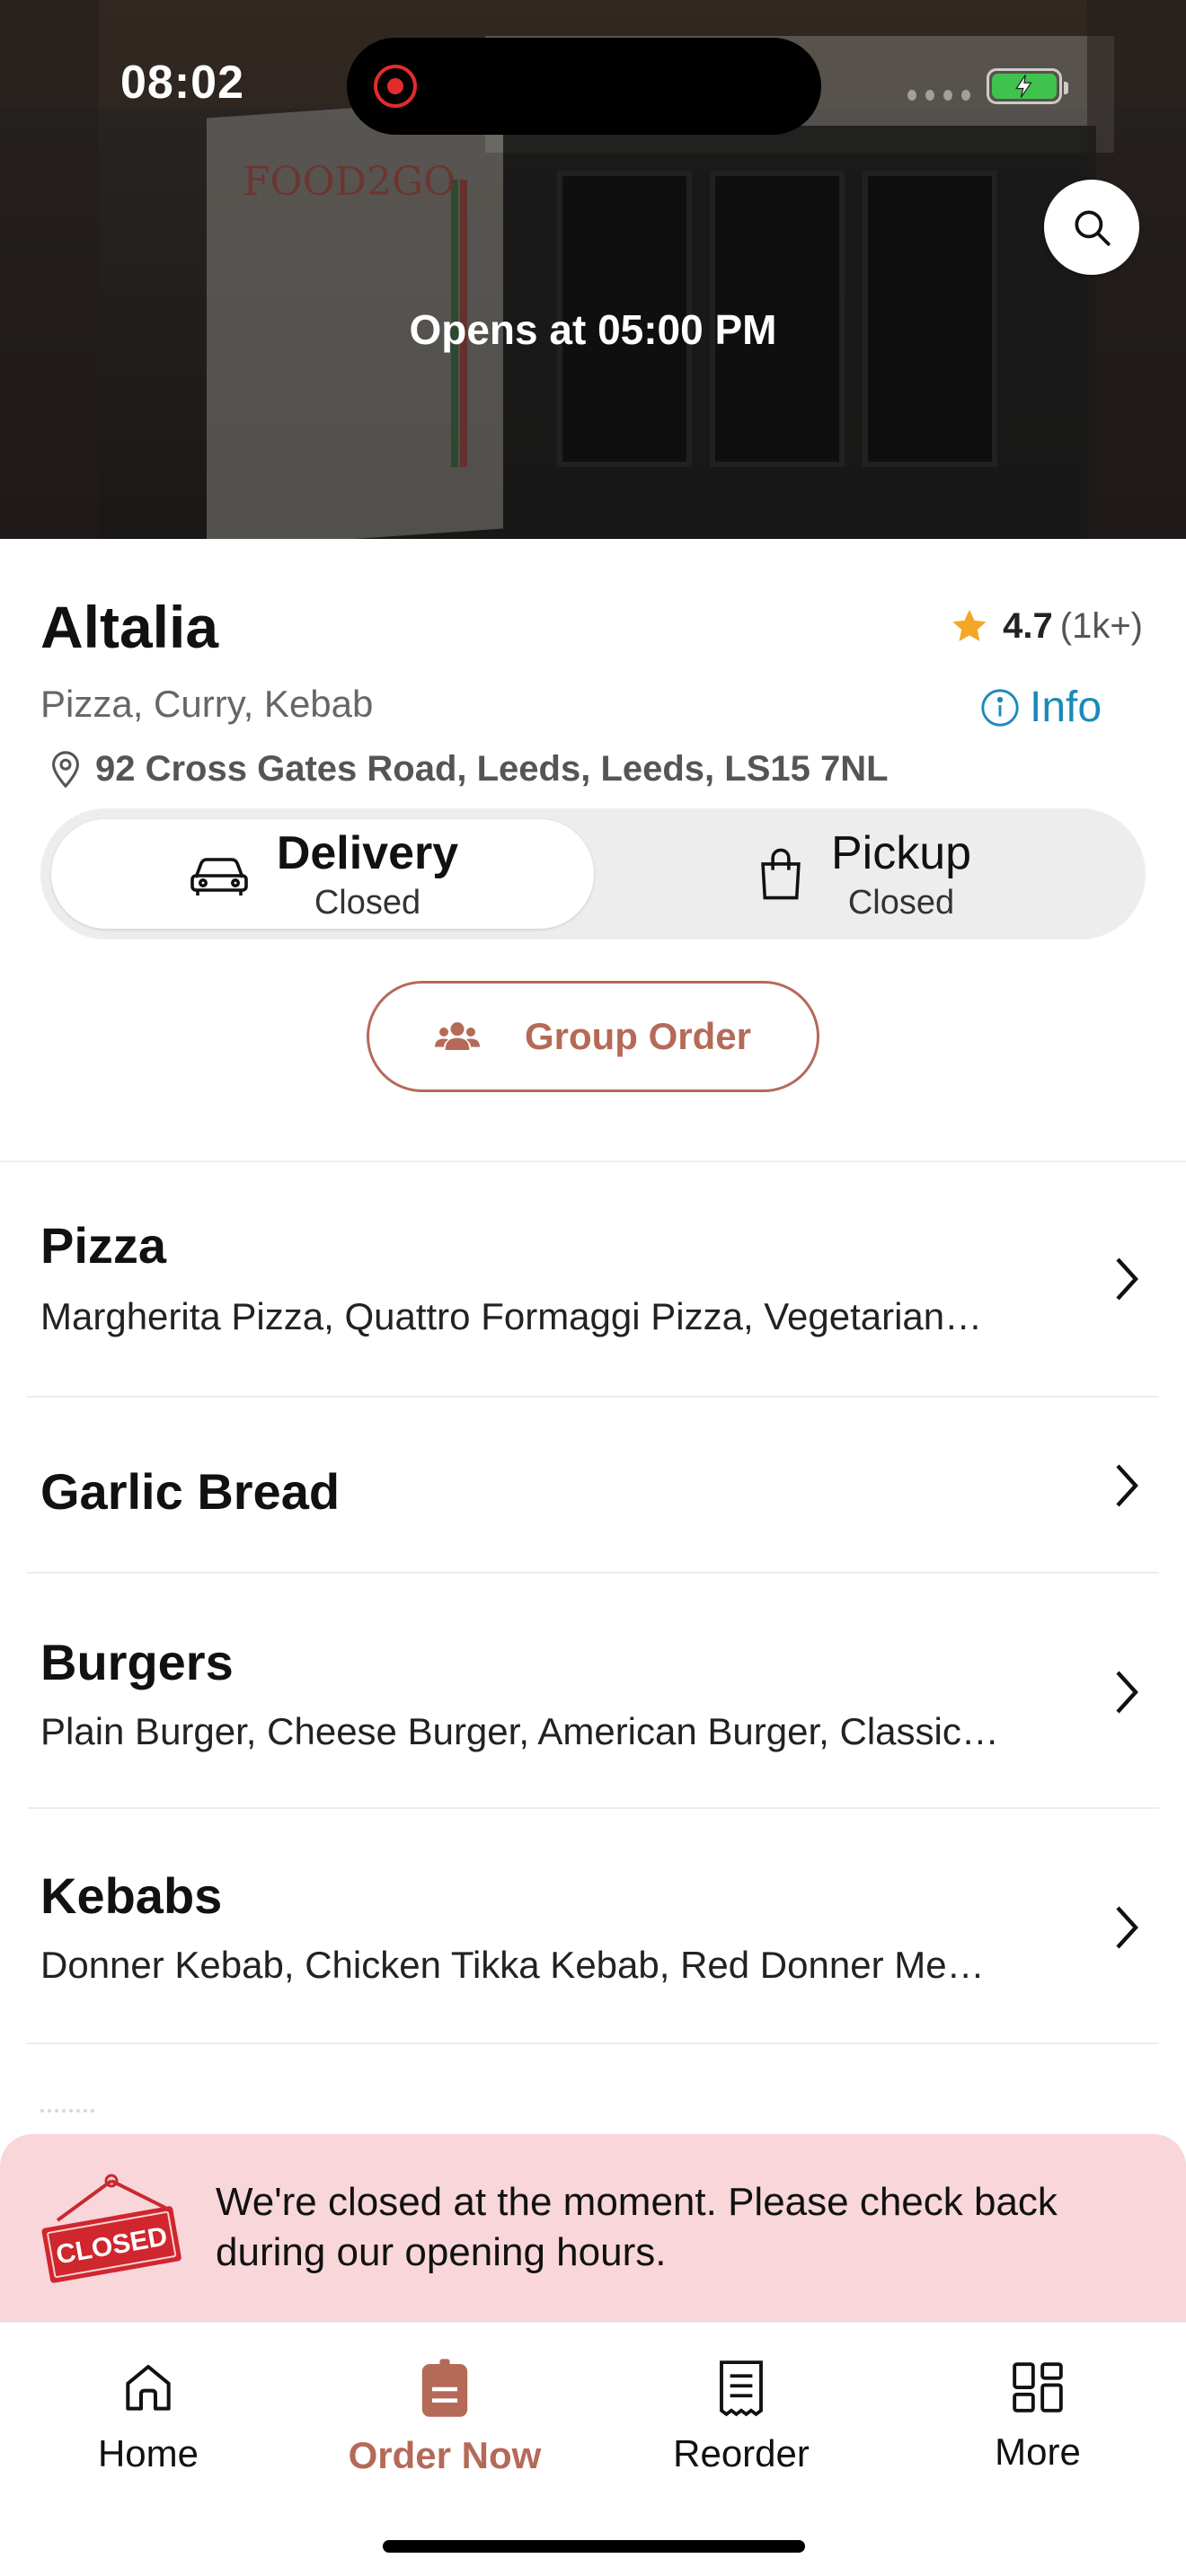 This screenshot has width=1186, height=2576. Describe the element at coordinates (638, 1036) in the screenshot. I see `group-order-label: Group Order` at that location.